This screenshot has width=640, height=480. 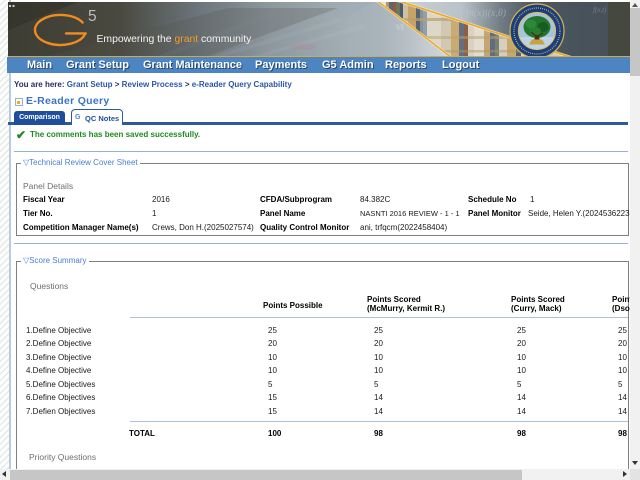 What do you see at coordinates (486, 13) in the screenshot?
I see `svg-text: ∫π(x)∫(x,θ)` at bounding box center [486, 13].